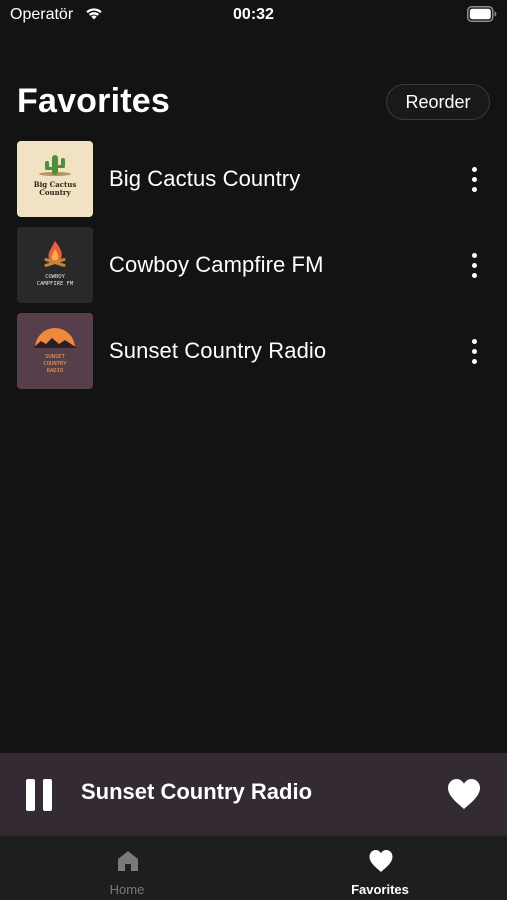  I want to click on pause-button, so click(39, 795).